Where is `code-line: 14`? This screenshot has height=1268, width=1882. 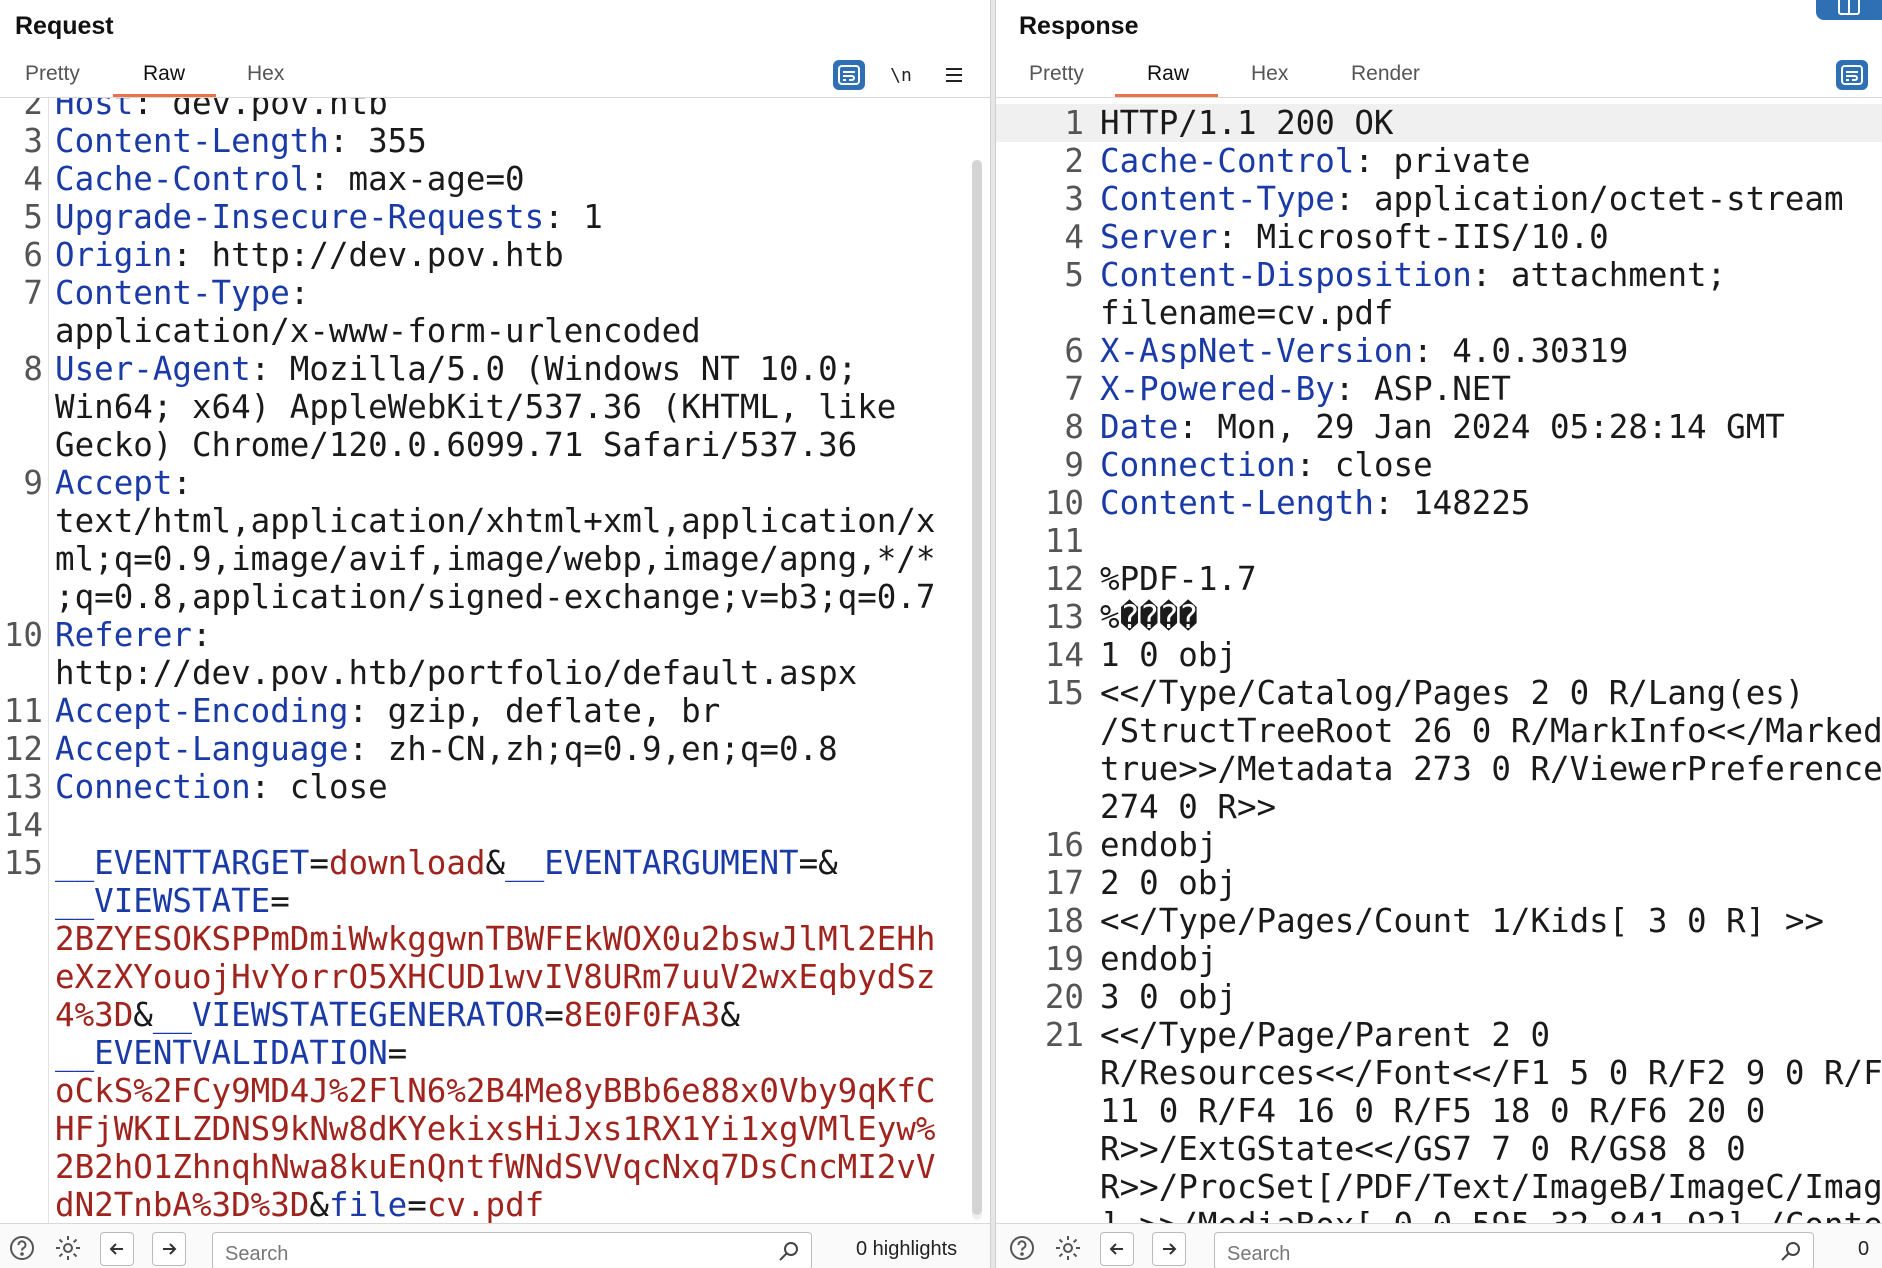 code-line: 14 is located at coordinates (495, 825).